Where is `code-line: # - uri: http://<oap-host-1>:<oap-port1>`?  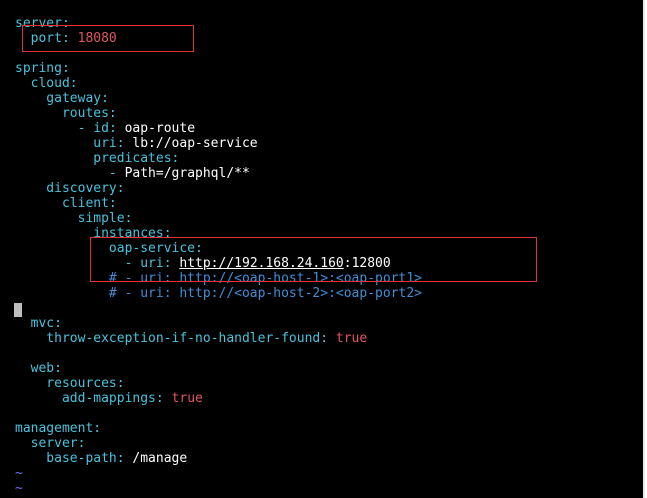
code-line: # - uri: http://<oap-host-1>:<oap-port1> is located at coordinates (218, 278).